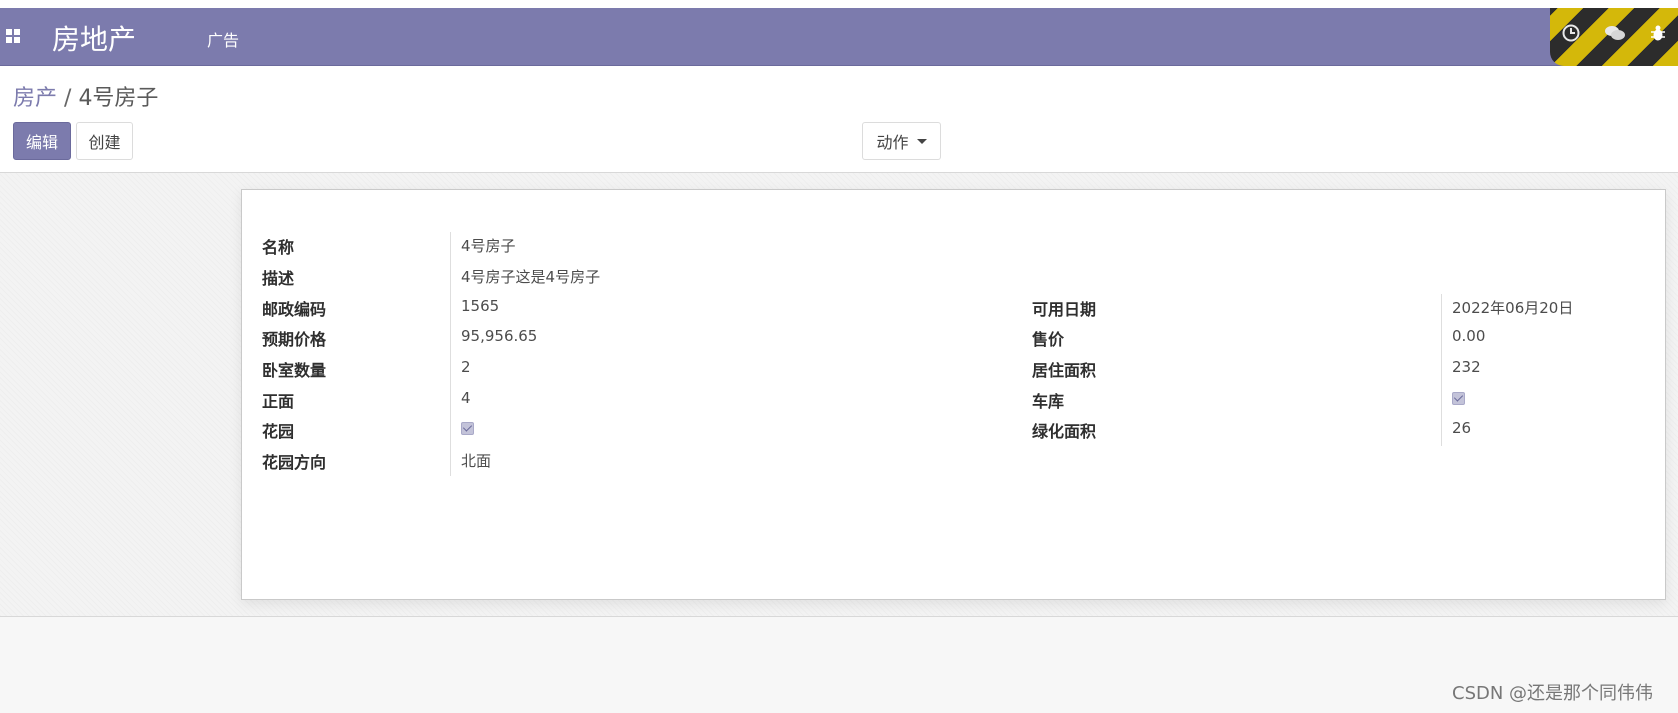  I want to click on app-brand: 房地产, so click(94, 38).